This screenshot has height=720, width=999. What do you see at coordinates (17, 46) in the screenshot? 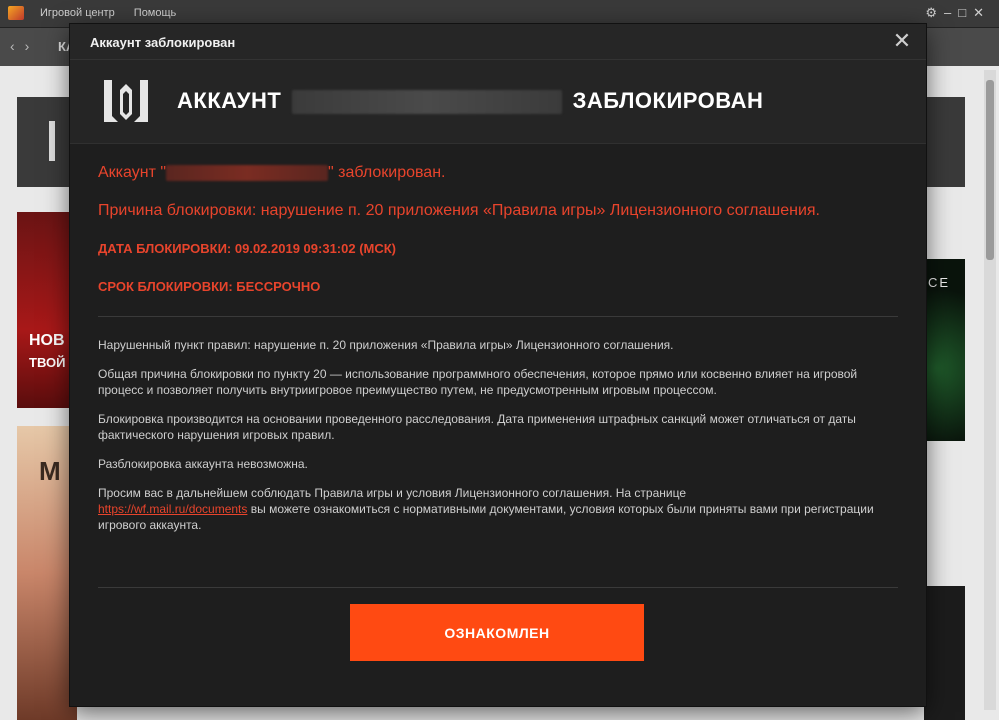
I see `back-arrow-icon: ‹` at bounding box center [17, 46].